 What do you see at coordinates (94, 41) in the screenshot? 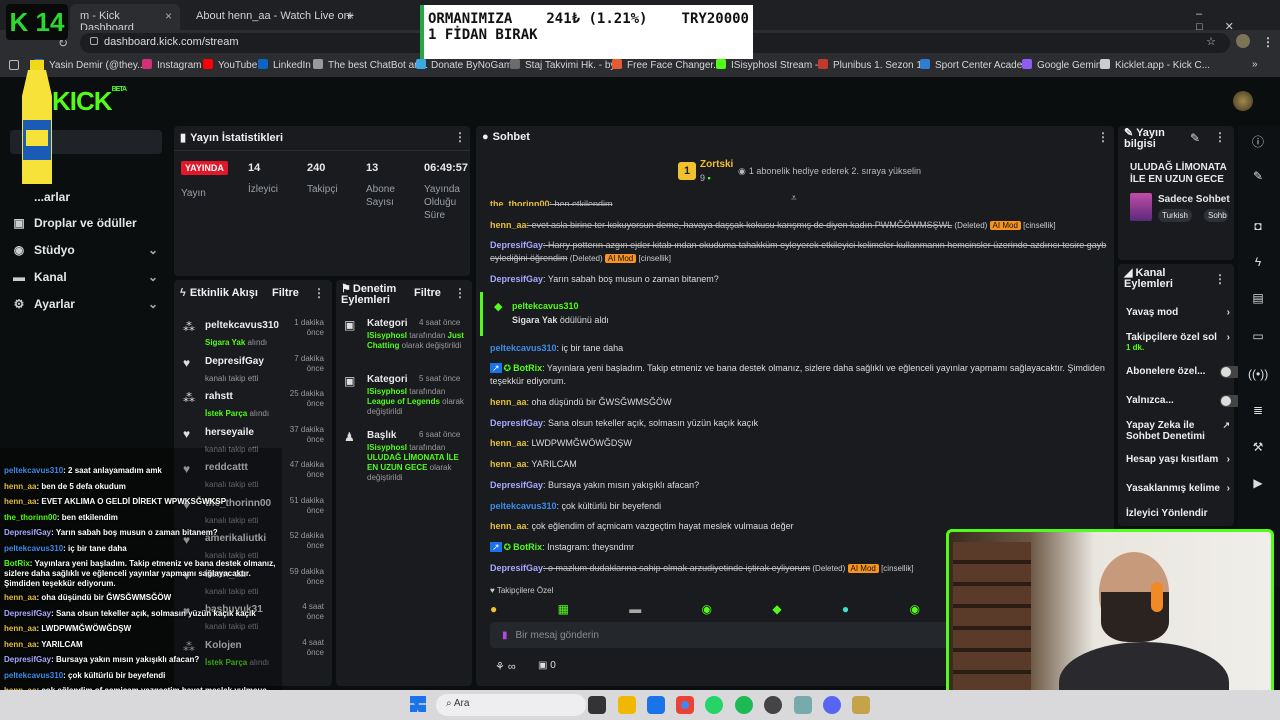
I see `site-info-icon` at bounding box center [94, 41].